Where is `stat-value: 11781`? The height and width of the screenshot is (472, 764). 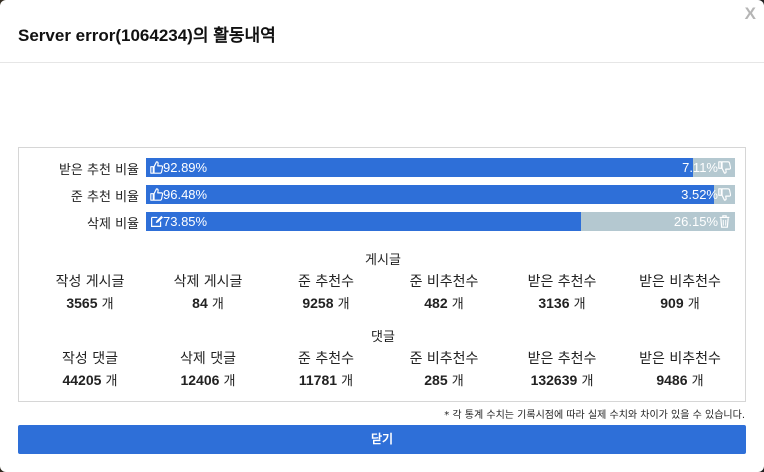 stat-value: 11781 is located at coordinates (318, 380).